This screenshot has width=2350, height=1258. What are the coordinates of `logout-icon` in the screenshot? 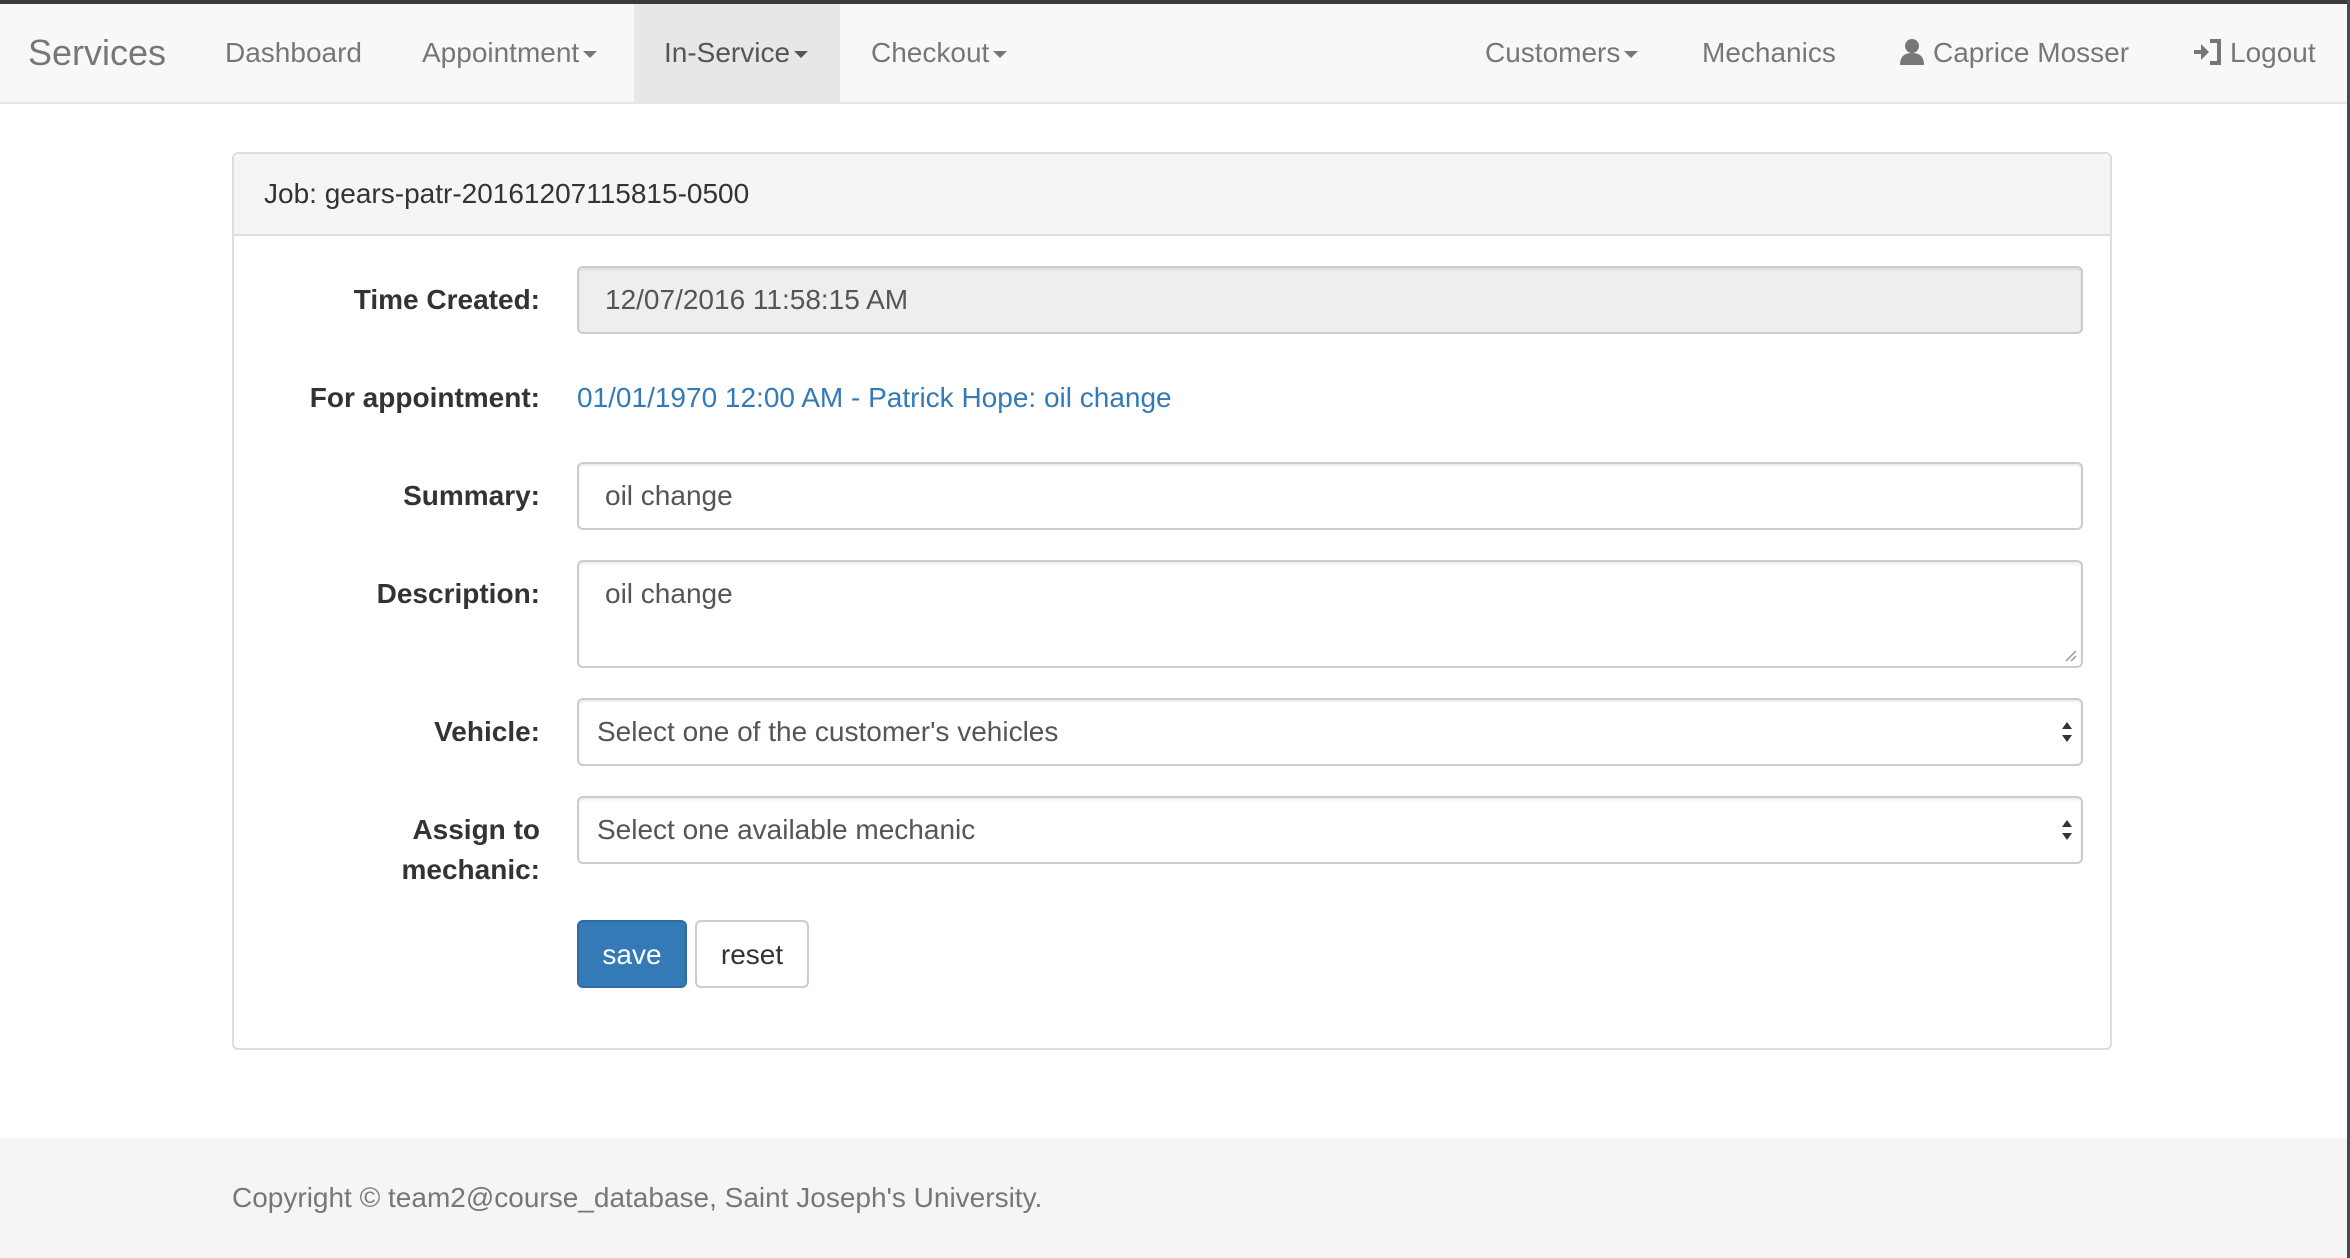 It's located at (2207, 52).